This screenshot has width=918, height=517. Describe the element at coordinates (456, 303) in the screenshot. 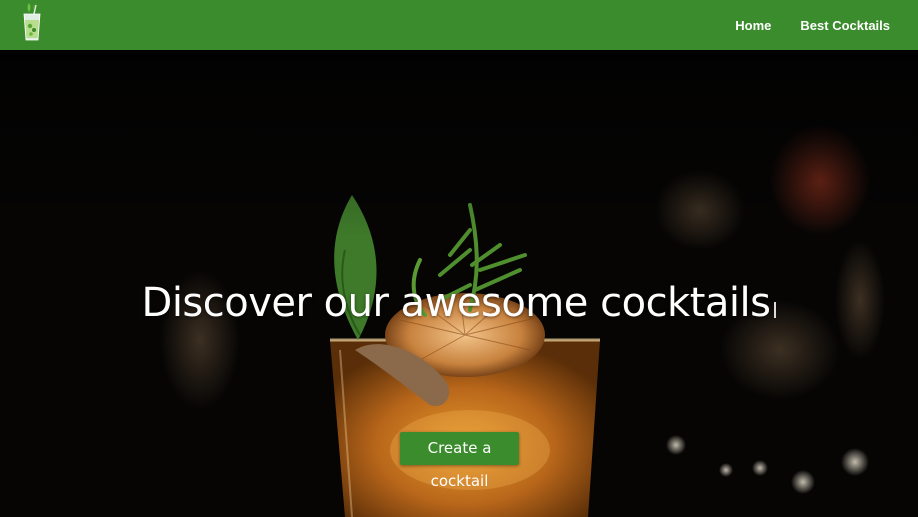

I see `hero-title-text: Discover our awesome cocktails` at that location.